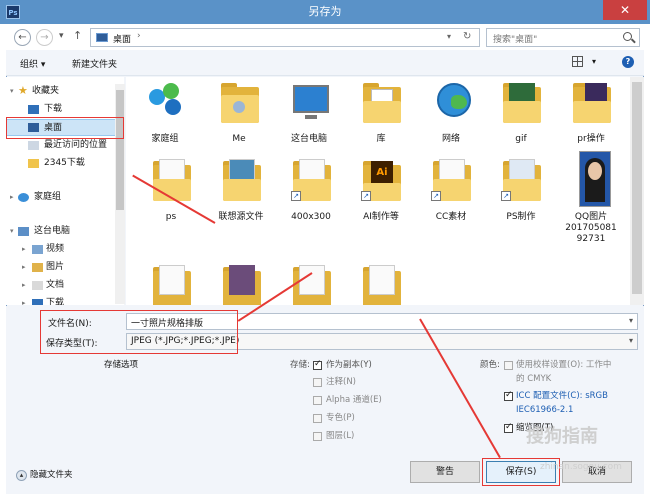 Image resolution: width=650 pixels, height=500 pixels. Describe the element at coordinates (581, 467) in the screenshot. I see `watermark-url: zhinan.sogou.com` at that location.